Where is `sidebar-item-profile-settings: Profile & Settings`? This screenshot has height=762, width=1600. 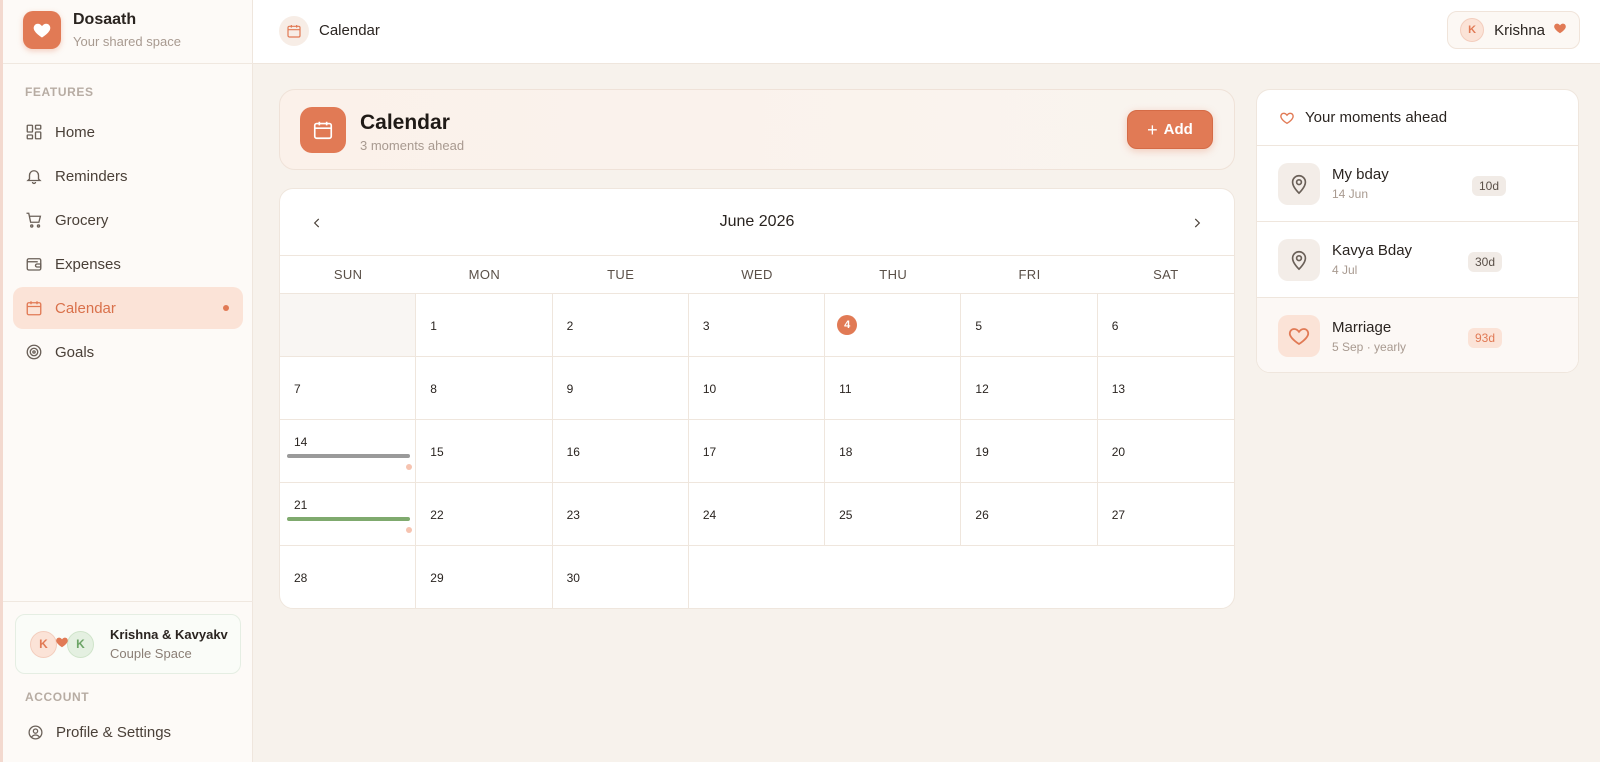
sidebar-item-profile-settings: Profile & Settings is located at coordinates (99, 732).